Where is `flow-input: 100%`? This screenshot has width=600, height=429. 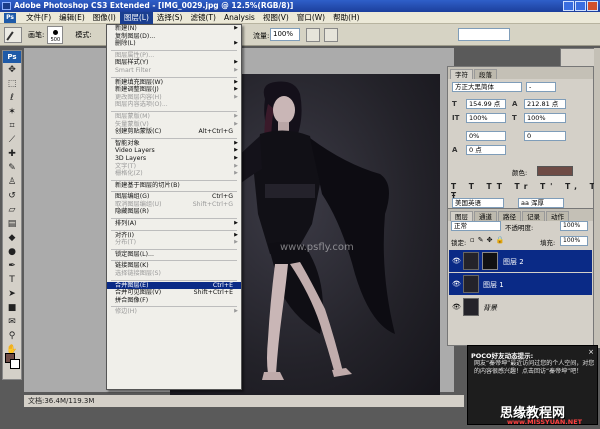 flow-input: 100% is located at coordinates (285, 34).